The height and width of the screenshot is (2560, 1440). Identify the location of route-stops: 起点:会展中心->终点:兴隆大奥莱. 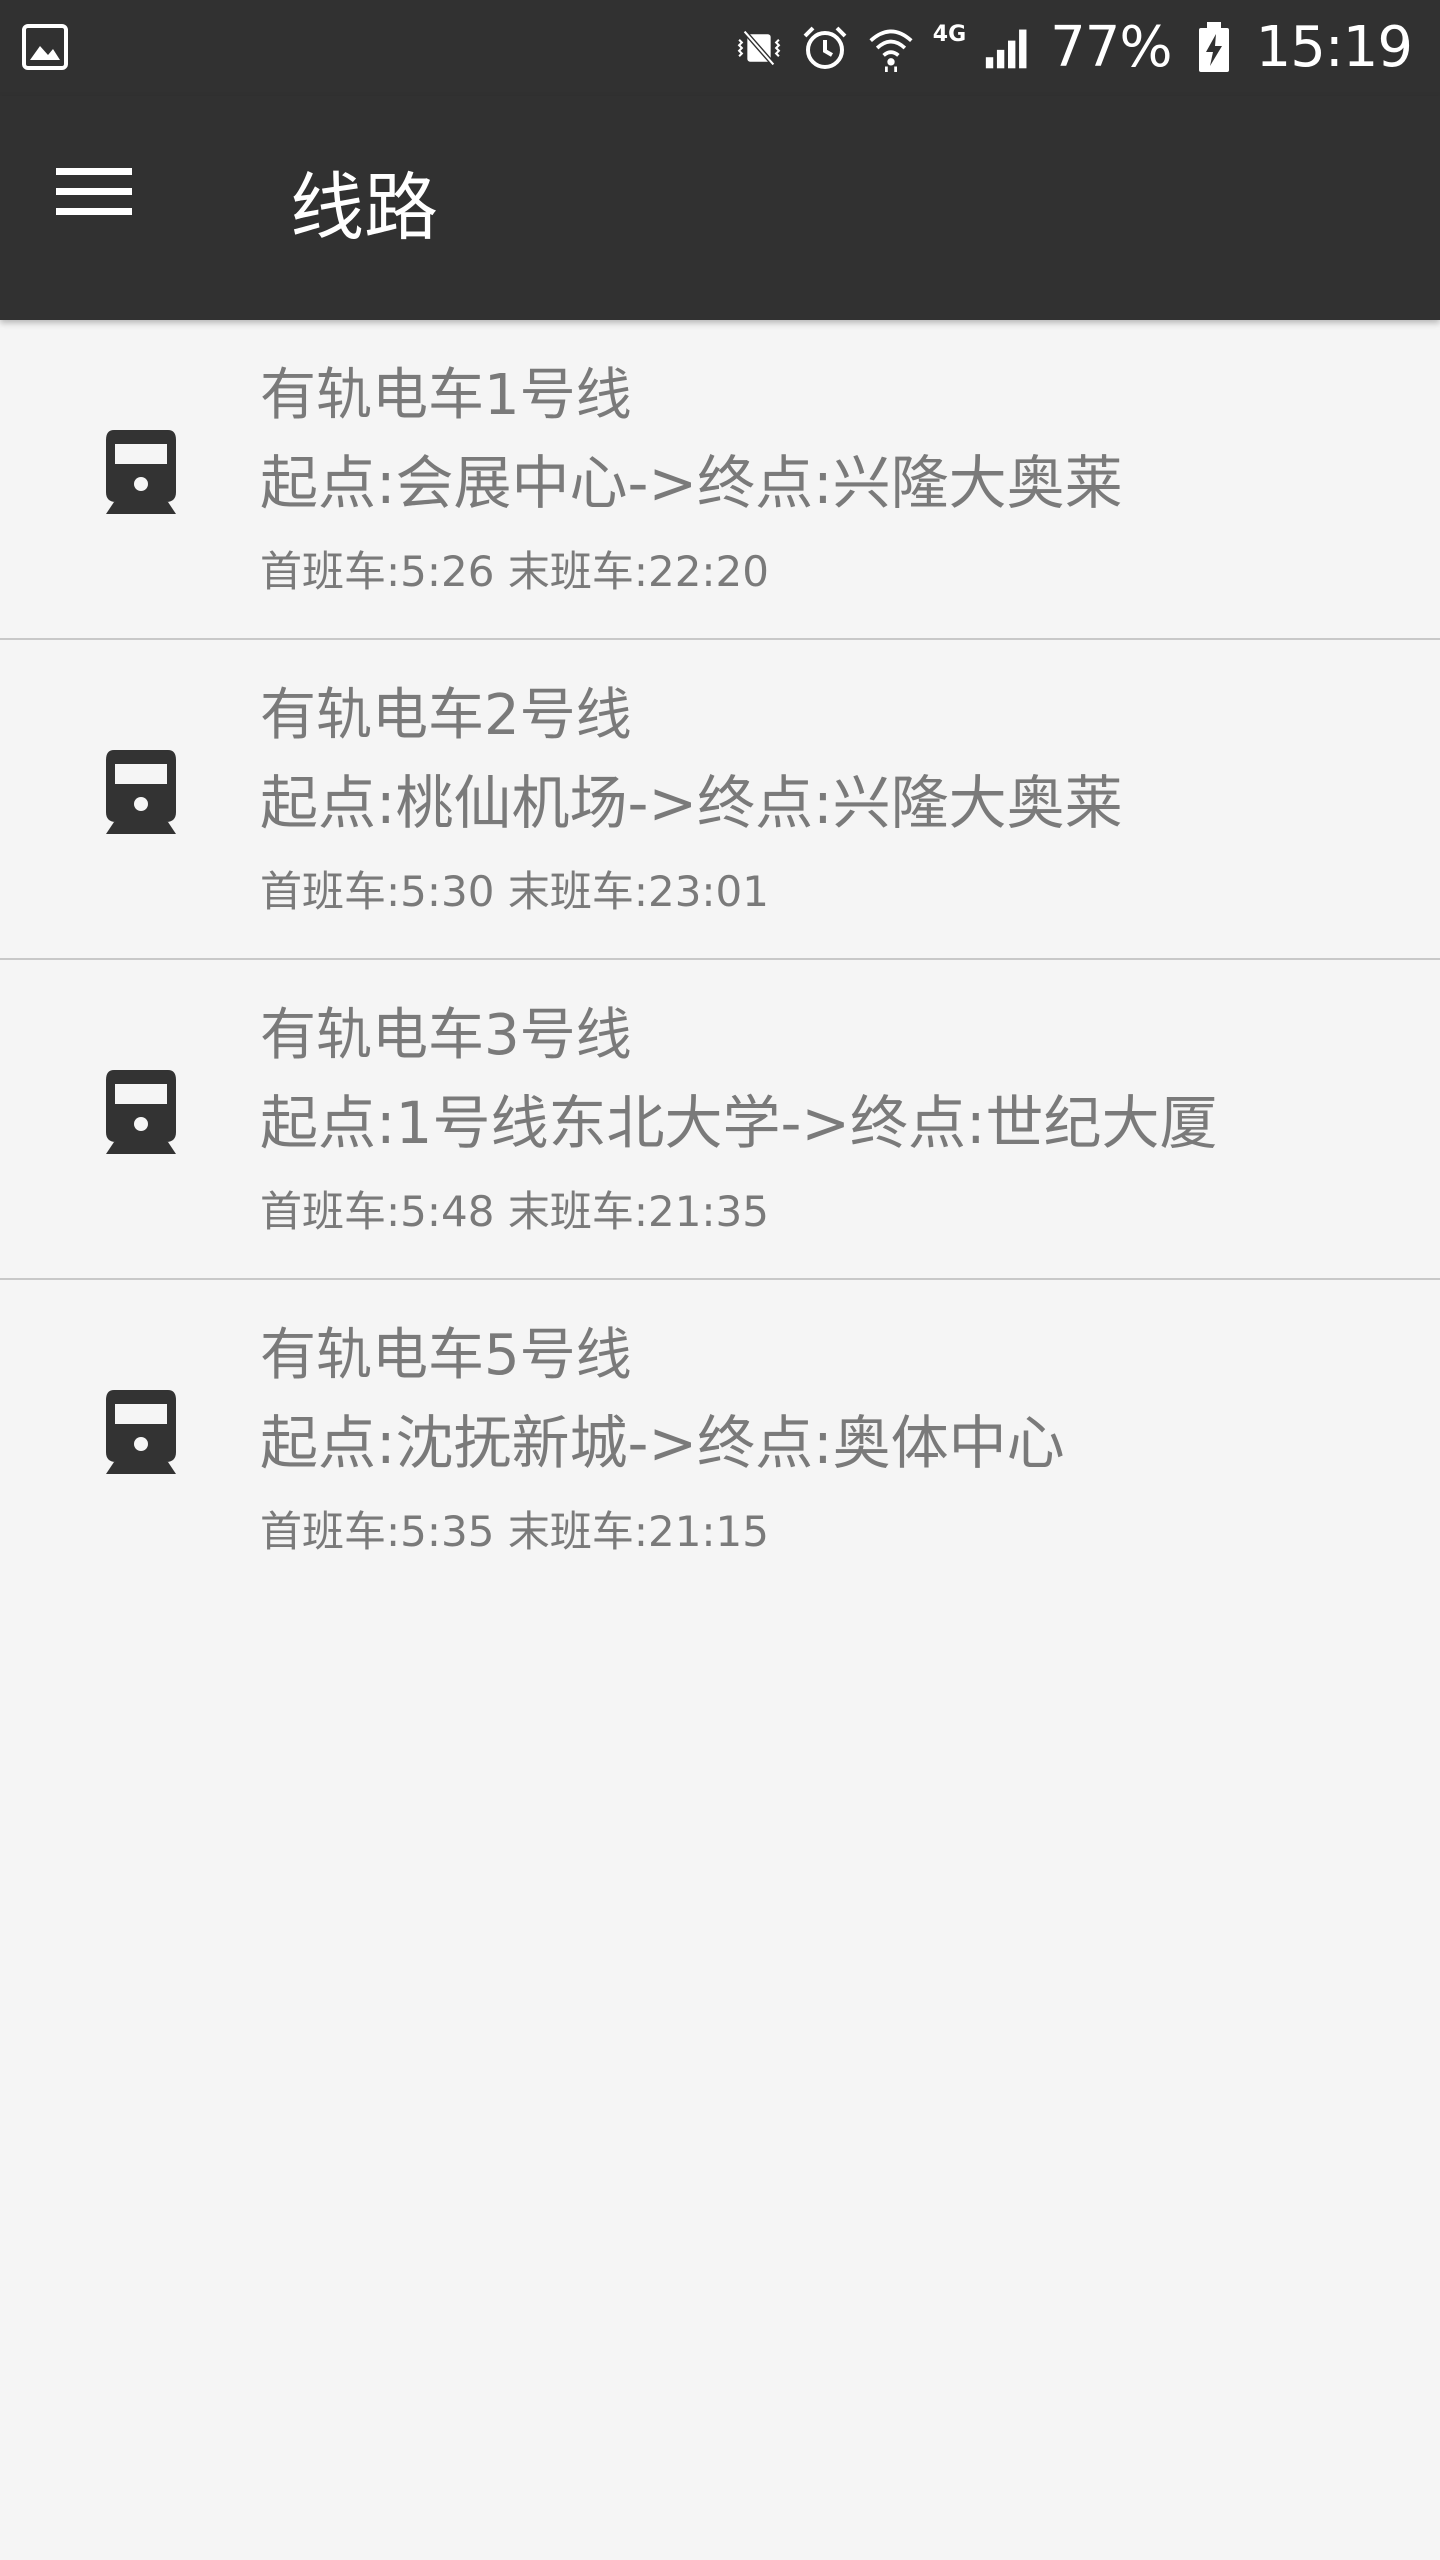
(691, 483).